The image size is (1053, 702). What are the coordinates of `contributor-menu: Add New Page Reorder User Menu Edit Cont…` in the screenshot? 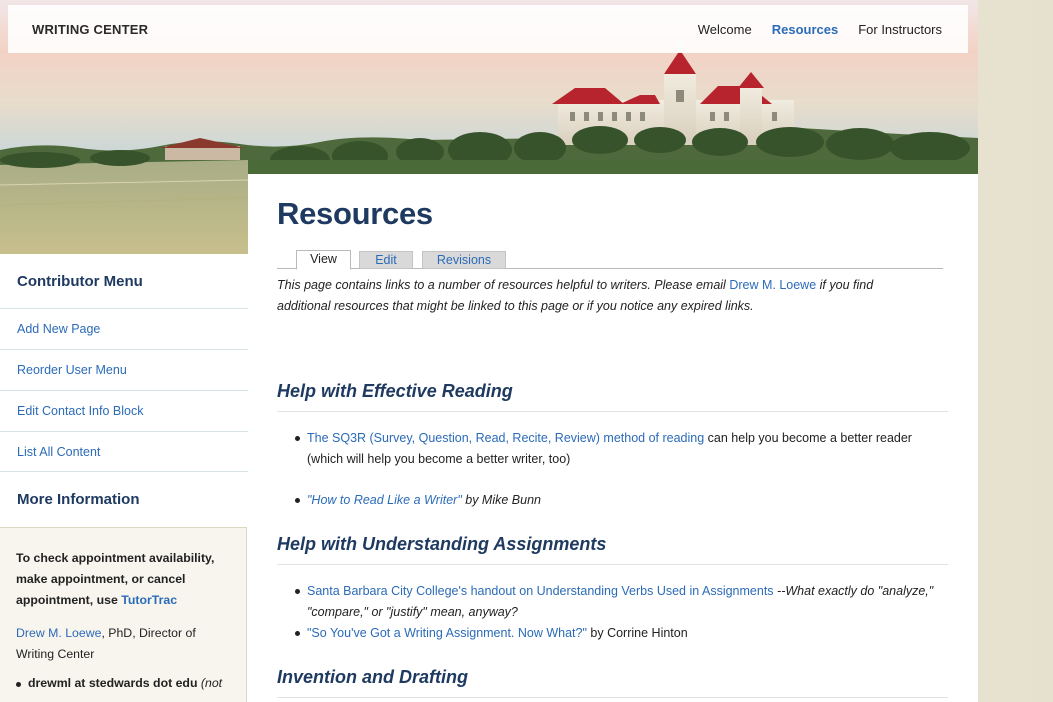 It's located at (124, 390).